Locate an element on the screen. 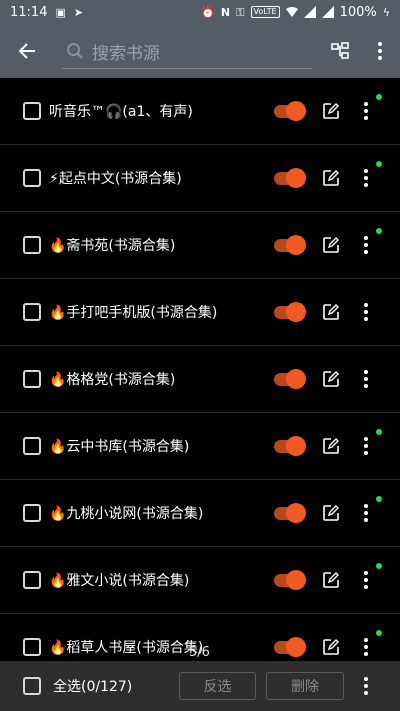  bottom-bar: 全选(0/127) 反选 删除 is located at coordinates (200, 686).